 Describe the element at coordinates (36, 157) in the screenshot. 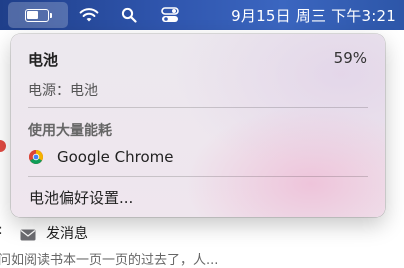

I see `chrome-icon` at that location.